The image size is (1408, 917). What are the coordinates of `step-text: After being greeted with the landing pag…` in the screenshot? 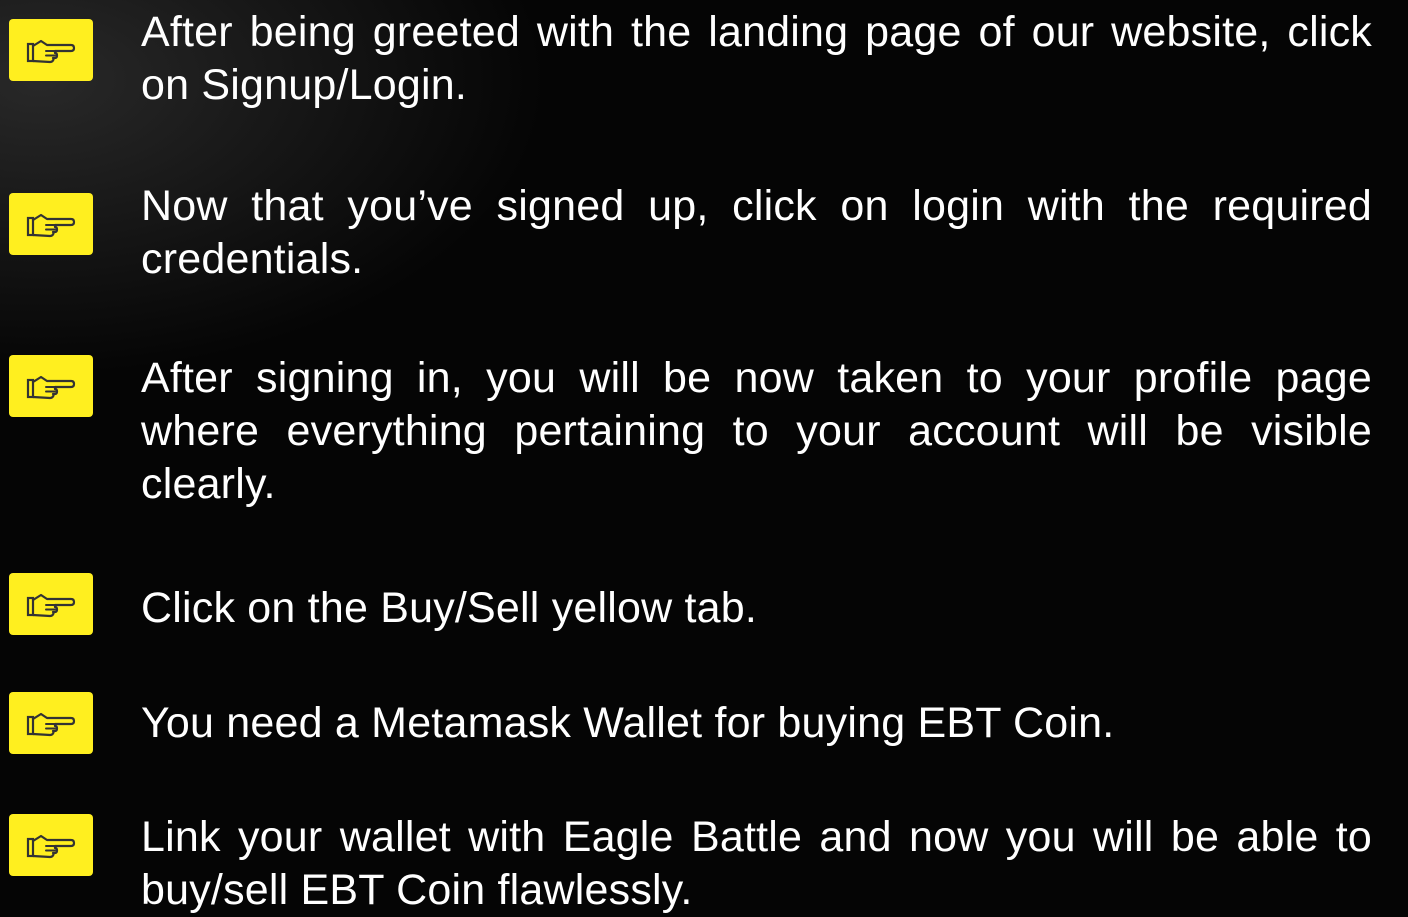 It's located at (756, 58).